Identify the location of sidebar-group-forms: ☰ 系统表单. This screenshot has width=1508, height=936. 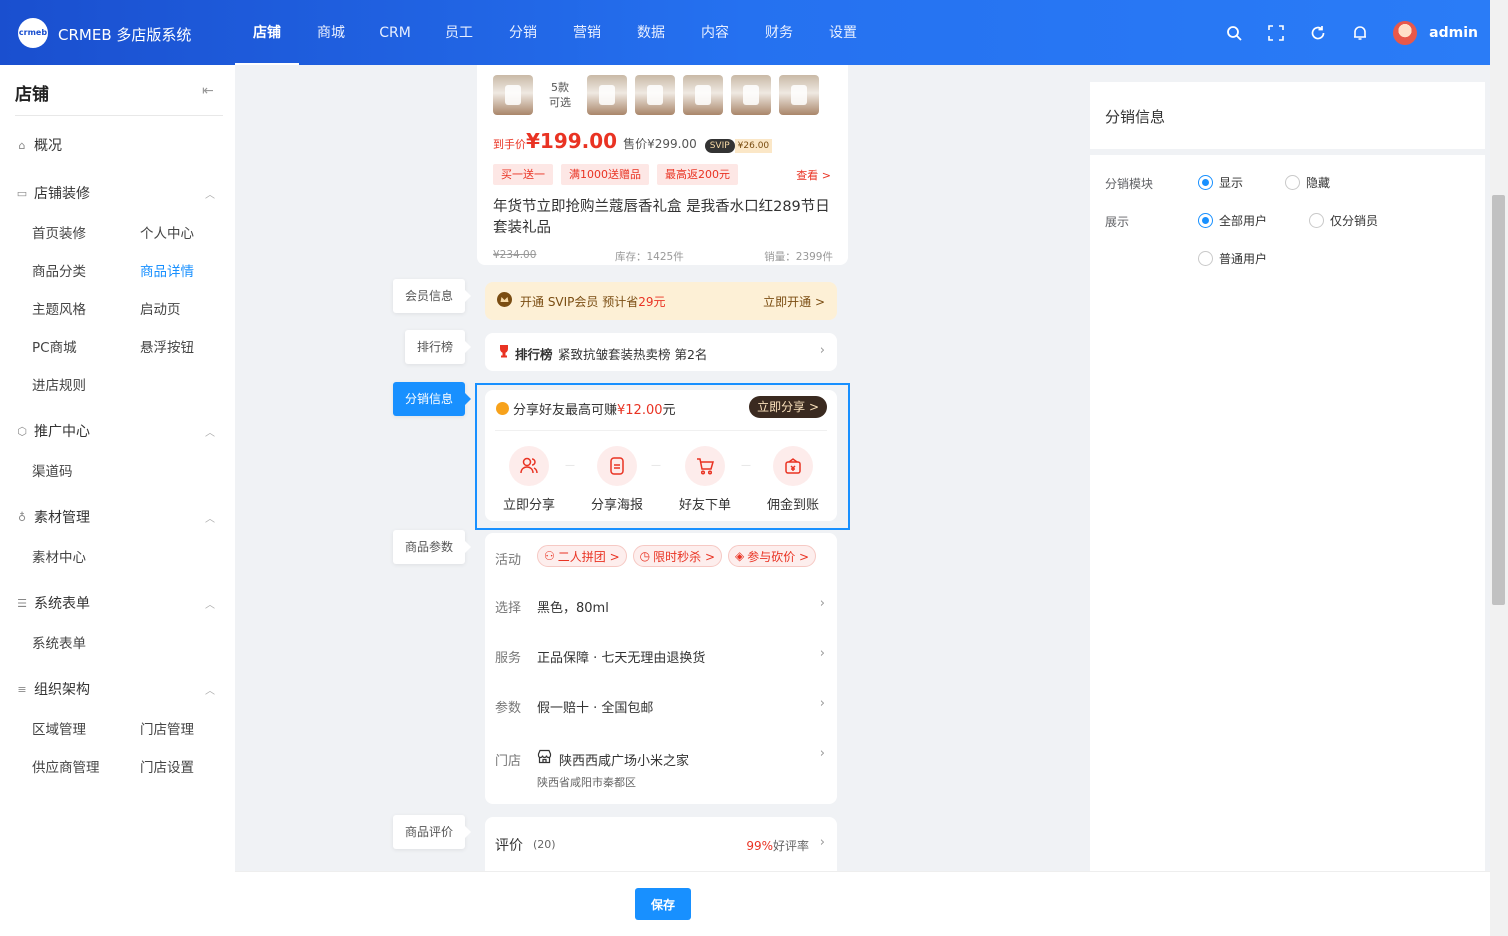
(53, 603).